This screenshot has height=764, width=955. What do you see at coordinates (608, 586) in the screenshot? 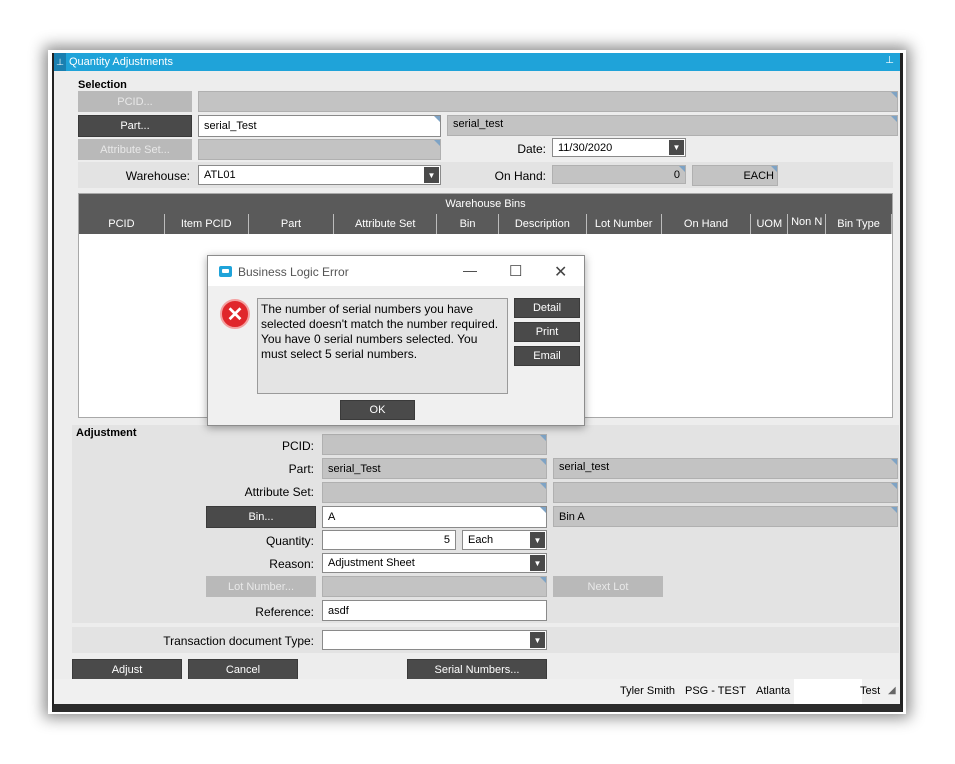
I see `next-lot-button: Next Lot` at bounding box center [608, 586].